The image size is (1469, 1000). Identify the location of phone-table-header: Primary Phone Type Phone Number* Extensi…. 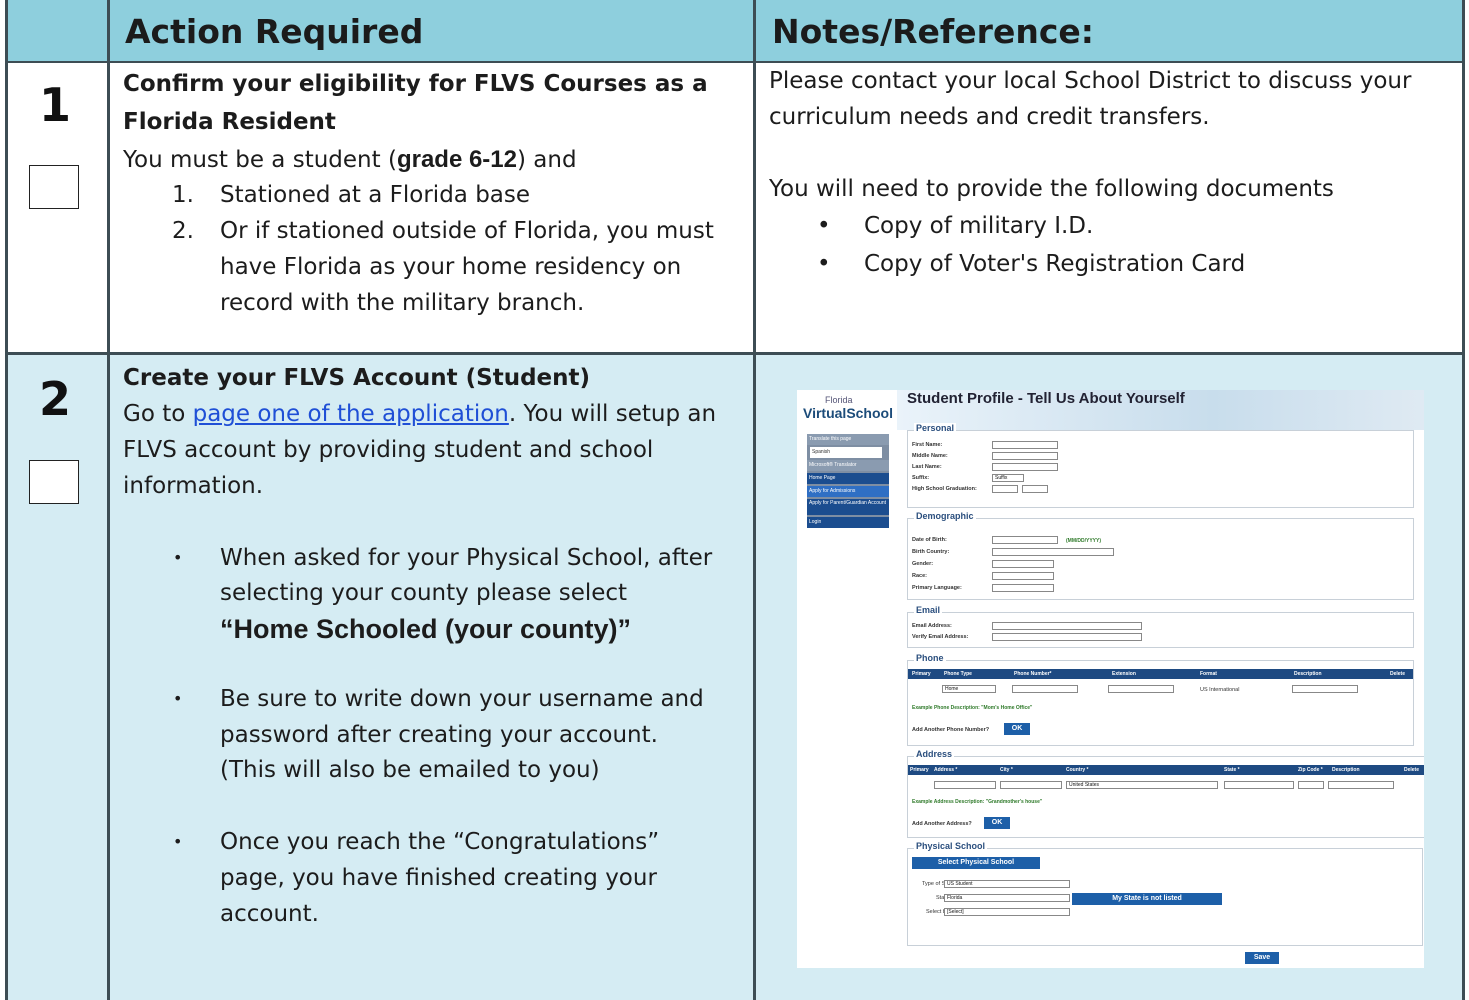
(1160, 674).